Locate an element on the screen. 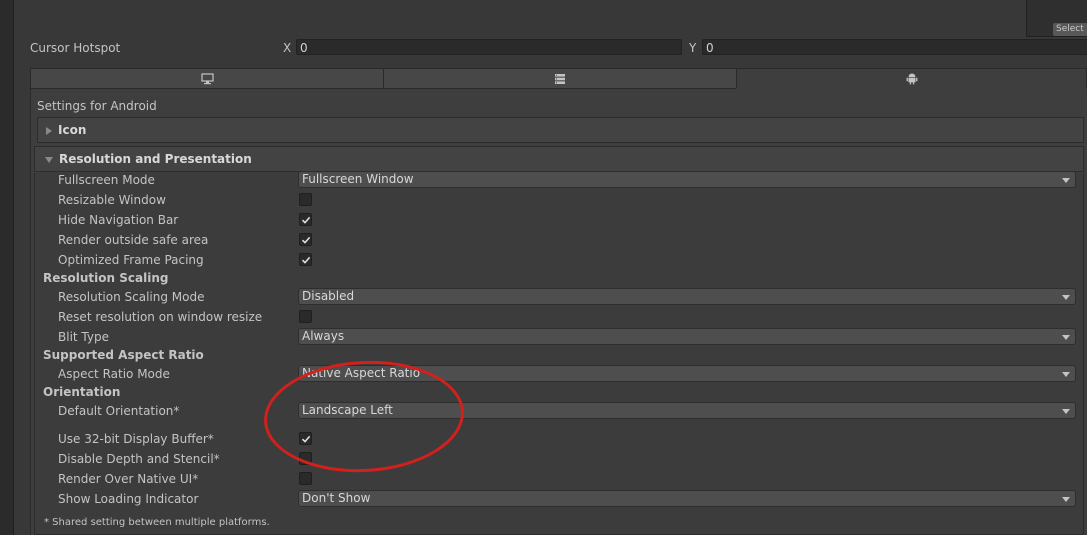 This screenshot has height=535, width=1087. render-over-native-ui-checkbox is located at coordinates (305, 478).